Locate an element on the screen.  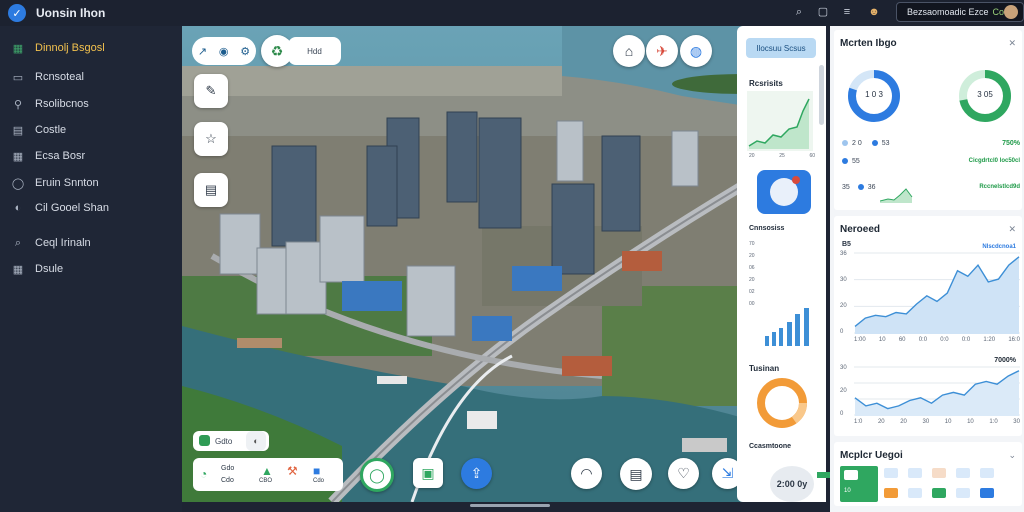
team-icon: ☻ is located at coordinates (874, 12).